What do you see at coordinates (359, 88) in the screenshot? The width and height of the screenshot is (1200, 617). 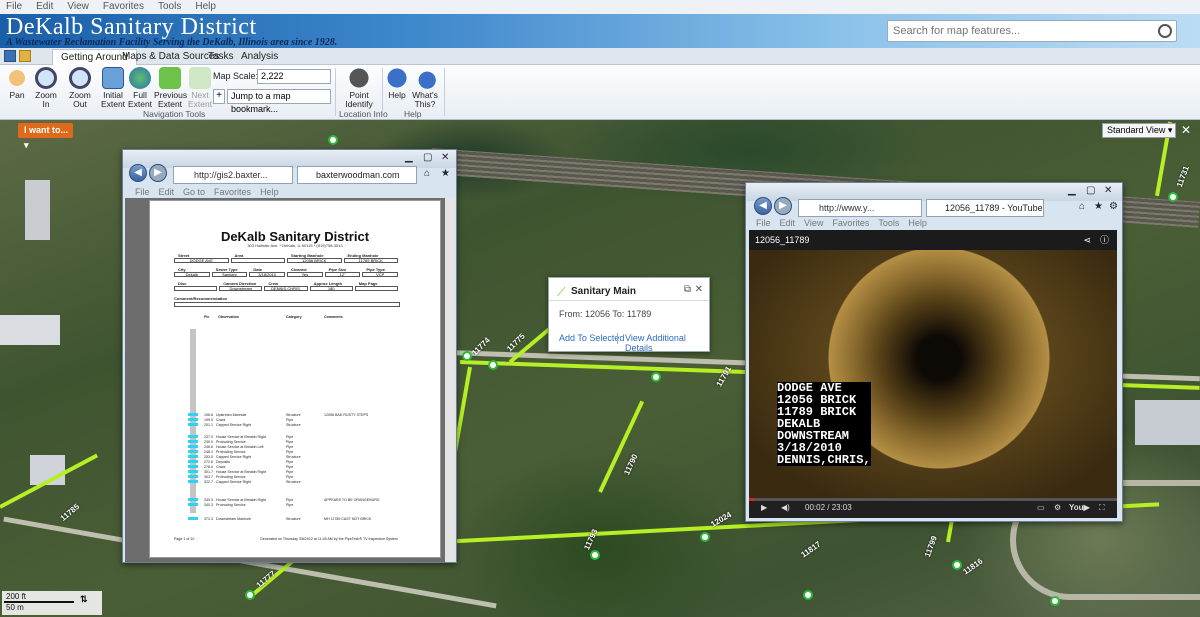 I see `point-identify-button: Point Identify` at bounding box center [359, 88].